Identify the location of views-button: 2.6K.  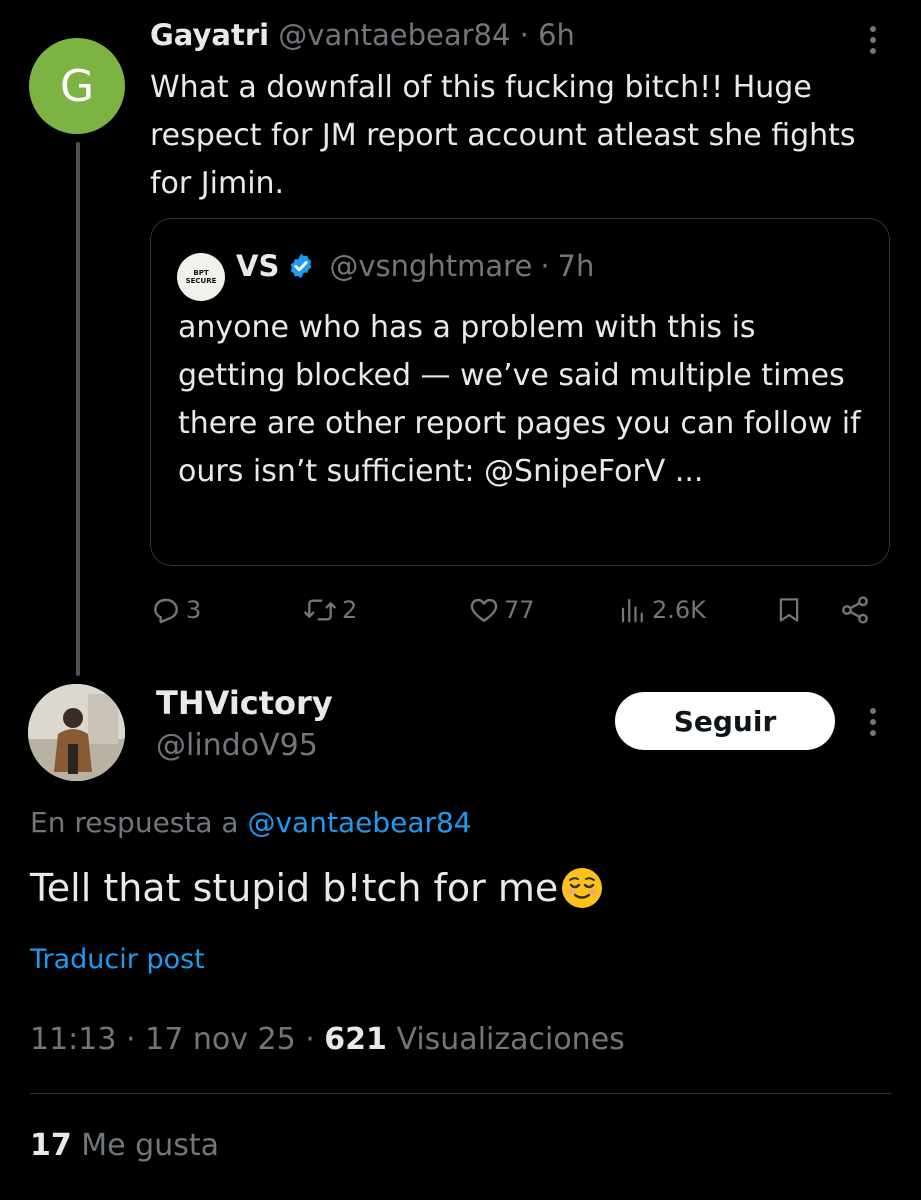
(662, 610).